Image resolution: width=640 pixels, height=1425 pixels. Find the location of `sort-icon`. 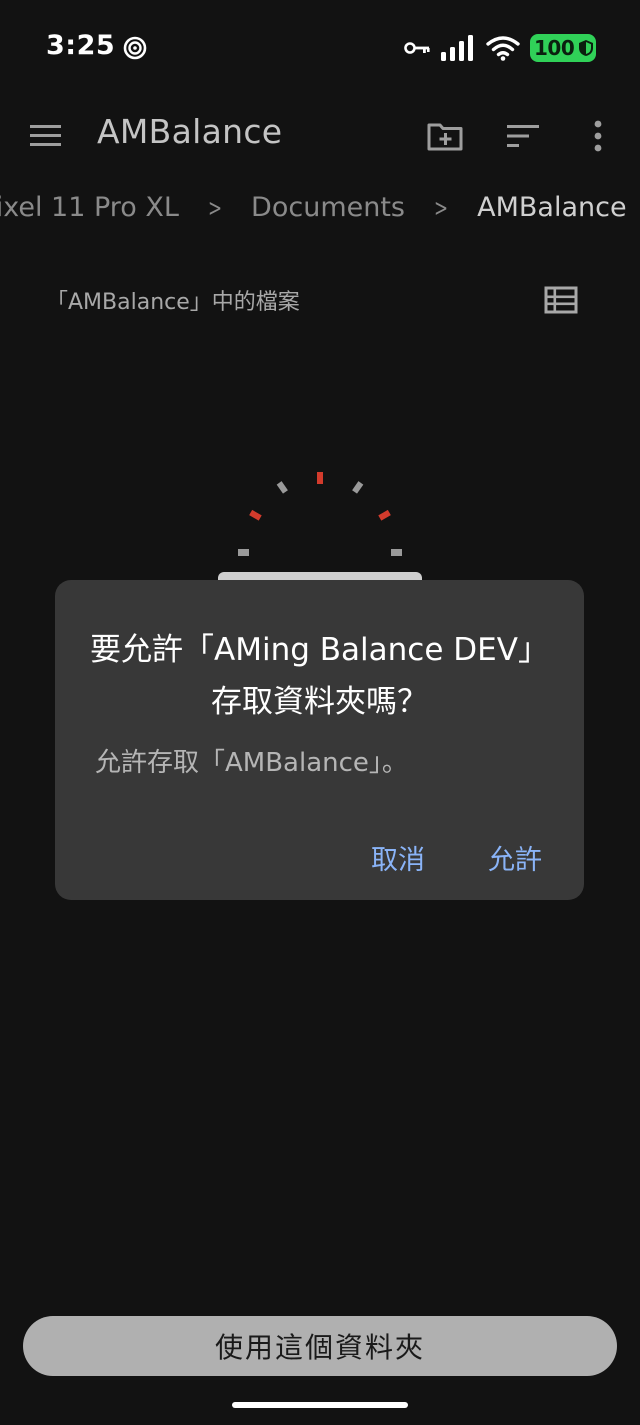

sort-icon is located at coordinates (523, 136).